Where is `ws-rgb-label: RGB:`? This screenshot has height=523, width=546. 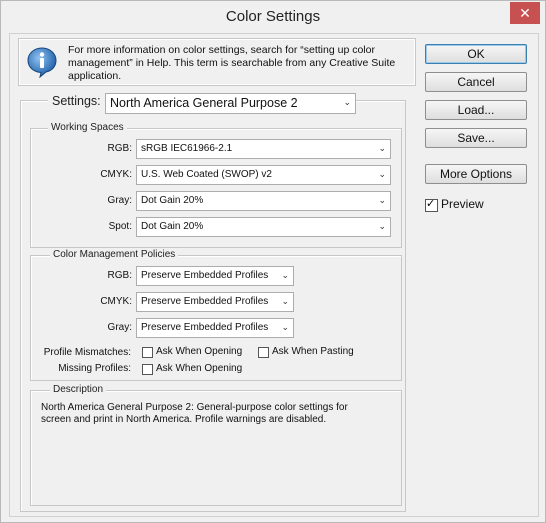
ws-rgb-label: RGB: is located at coordinates (119, 148).